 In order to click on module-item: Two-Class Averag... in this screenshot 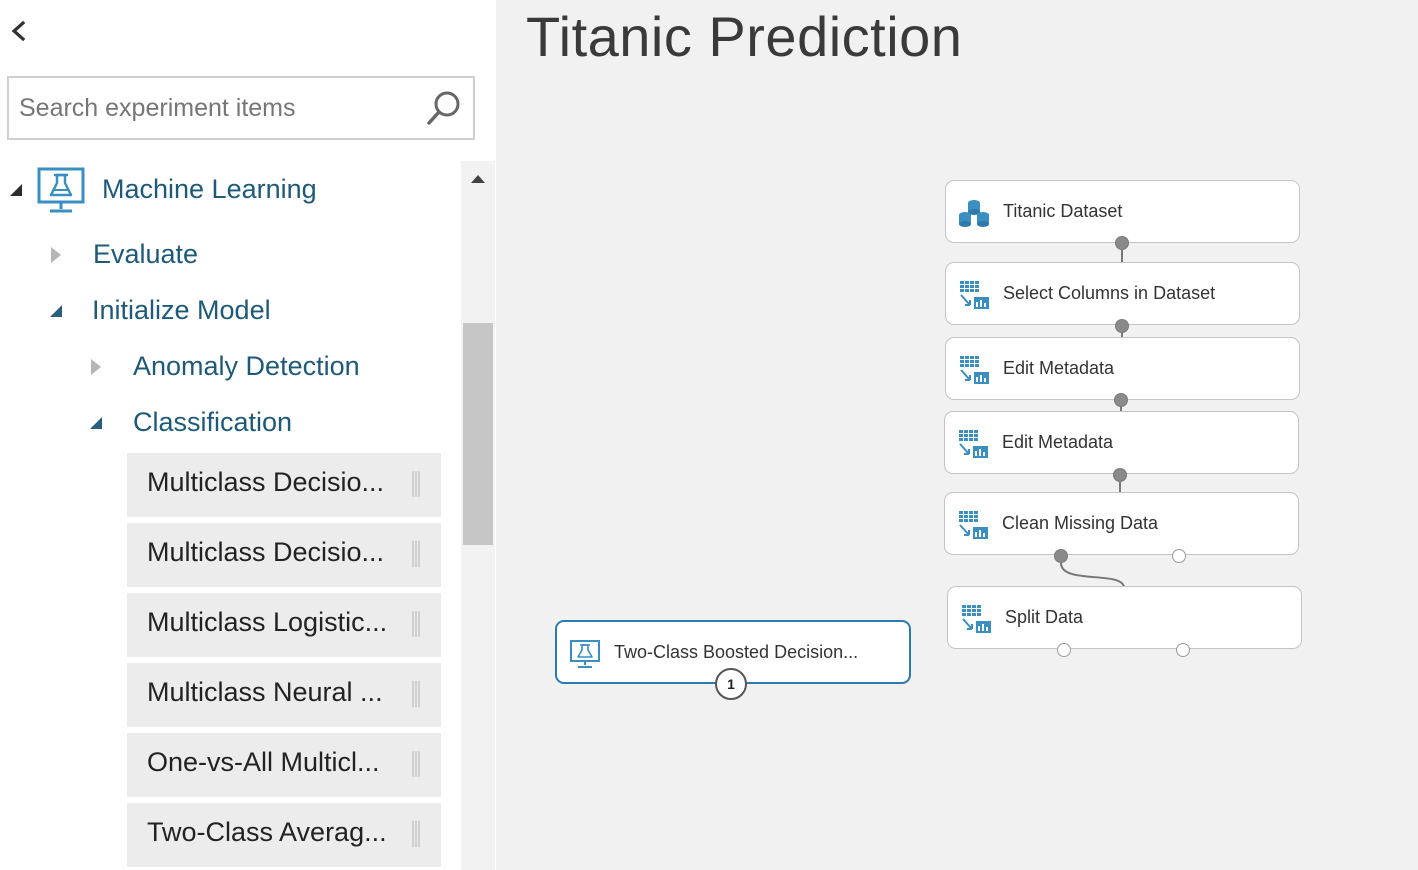, I will do `click(284, 835)`.